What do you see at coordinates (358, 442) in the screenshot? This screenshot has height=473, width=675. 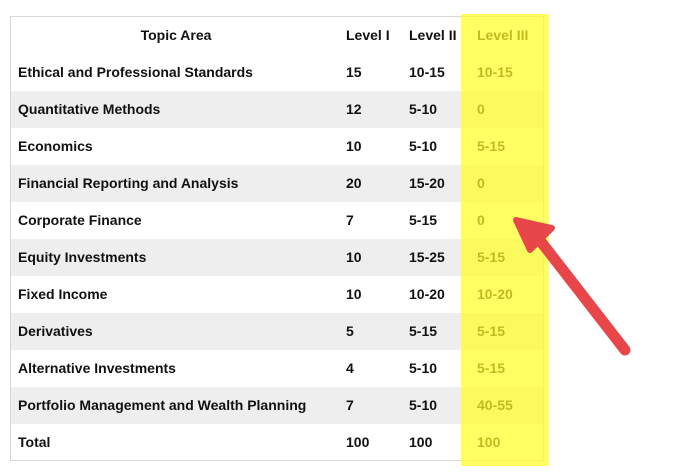 I see `row-level-1: 100` at bounding box center [358, 442].